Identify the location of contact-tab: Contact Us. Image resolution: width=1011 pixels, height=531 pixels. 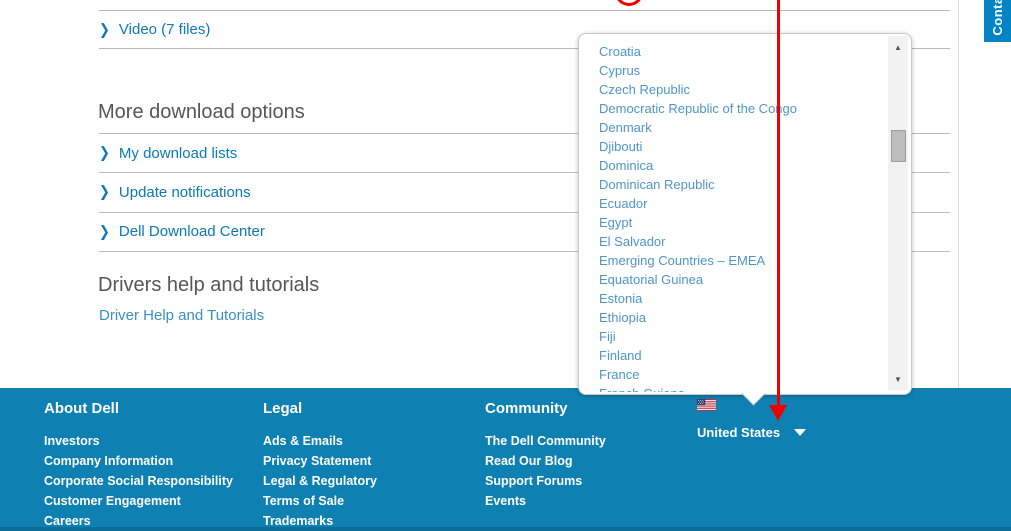
(997, 21).